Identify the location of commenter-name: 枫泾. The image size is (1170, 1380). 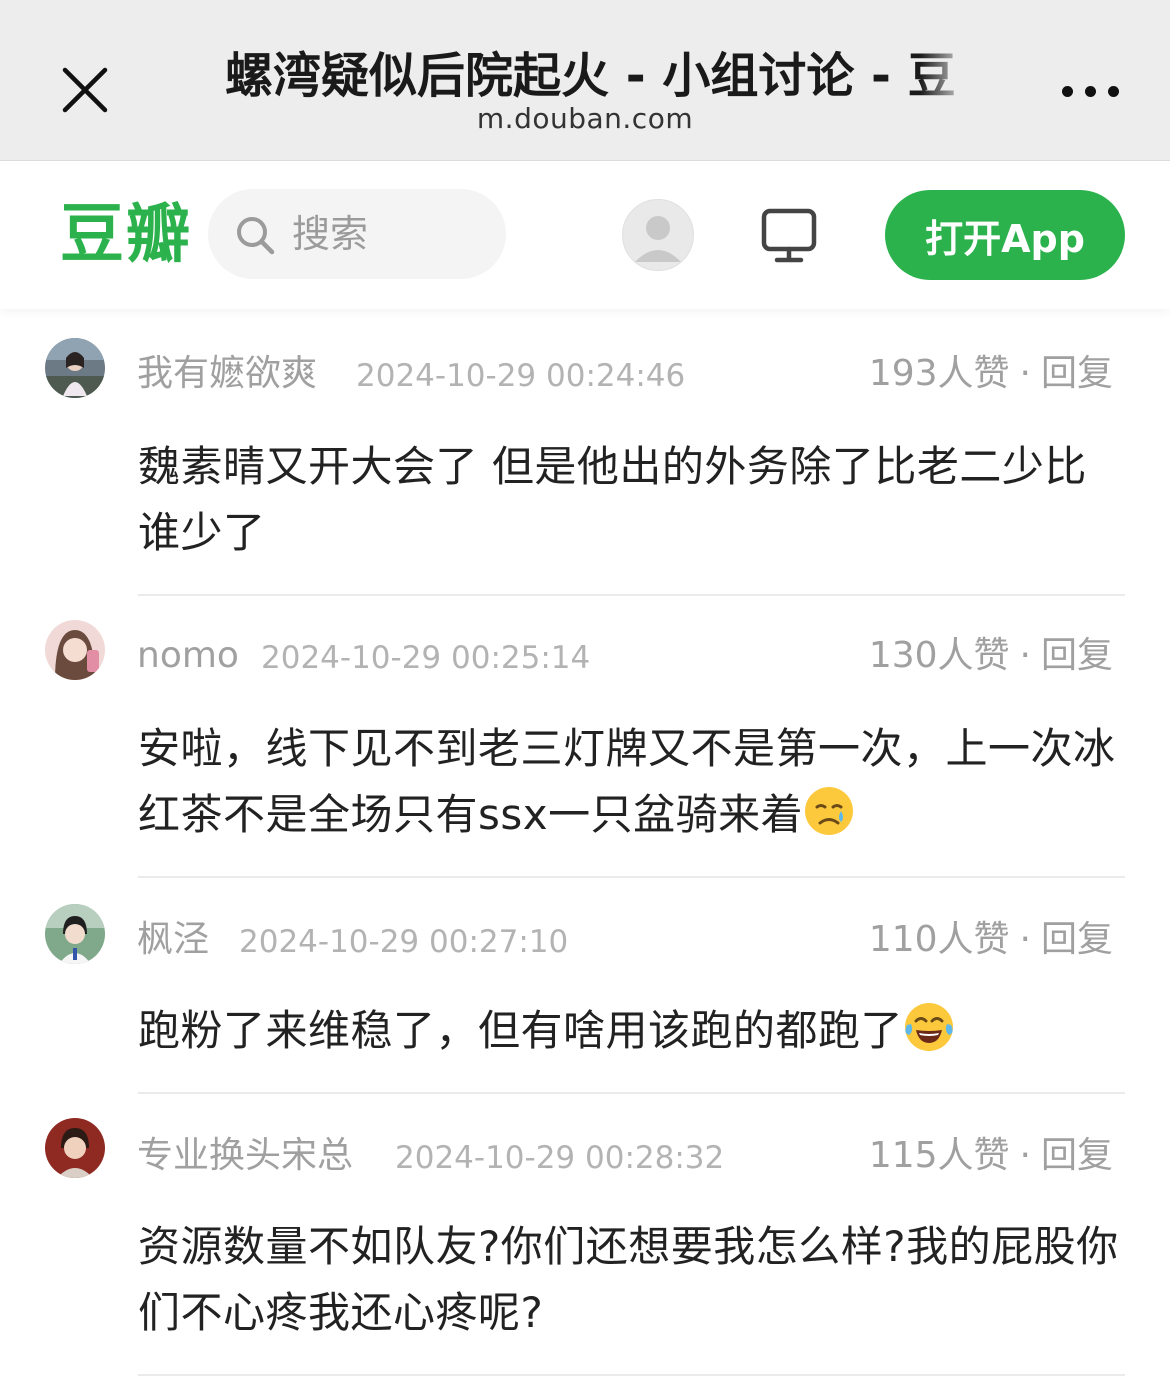
(173, 940).